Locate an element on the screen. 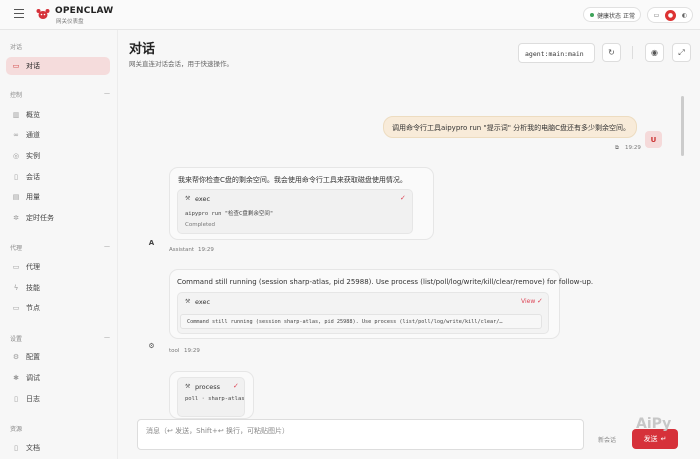  top-actions: ▭ ● ◐ is located at coordinates (670, 15).